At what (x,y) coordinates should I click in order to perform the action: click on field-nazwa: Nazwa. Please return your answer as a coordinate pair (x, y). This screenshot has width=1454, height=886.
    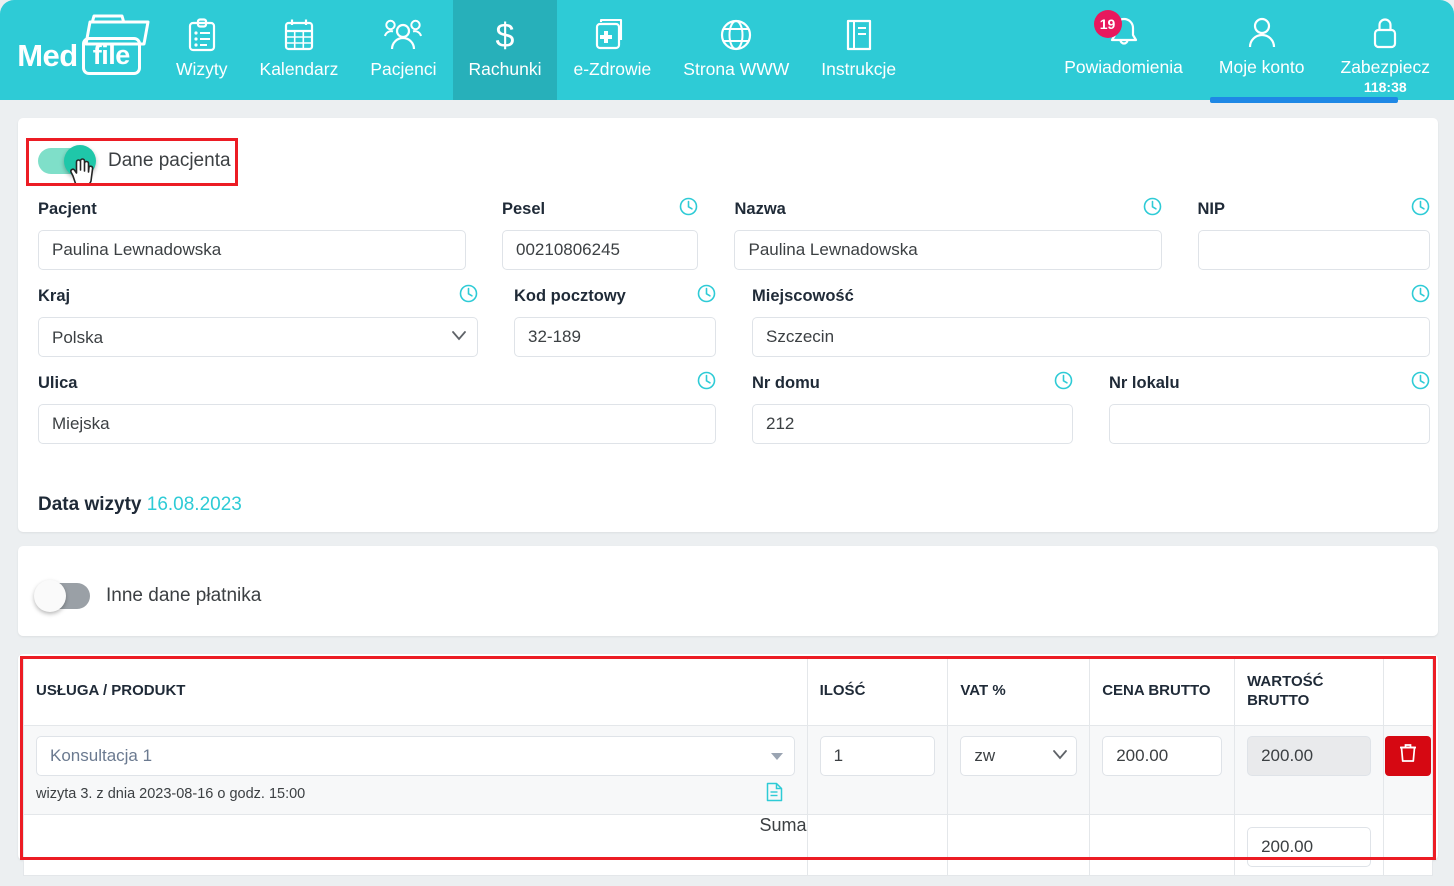
    Looking at the image, I should click on (965, 233).